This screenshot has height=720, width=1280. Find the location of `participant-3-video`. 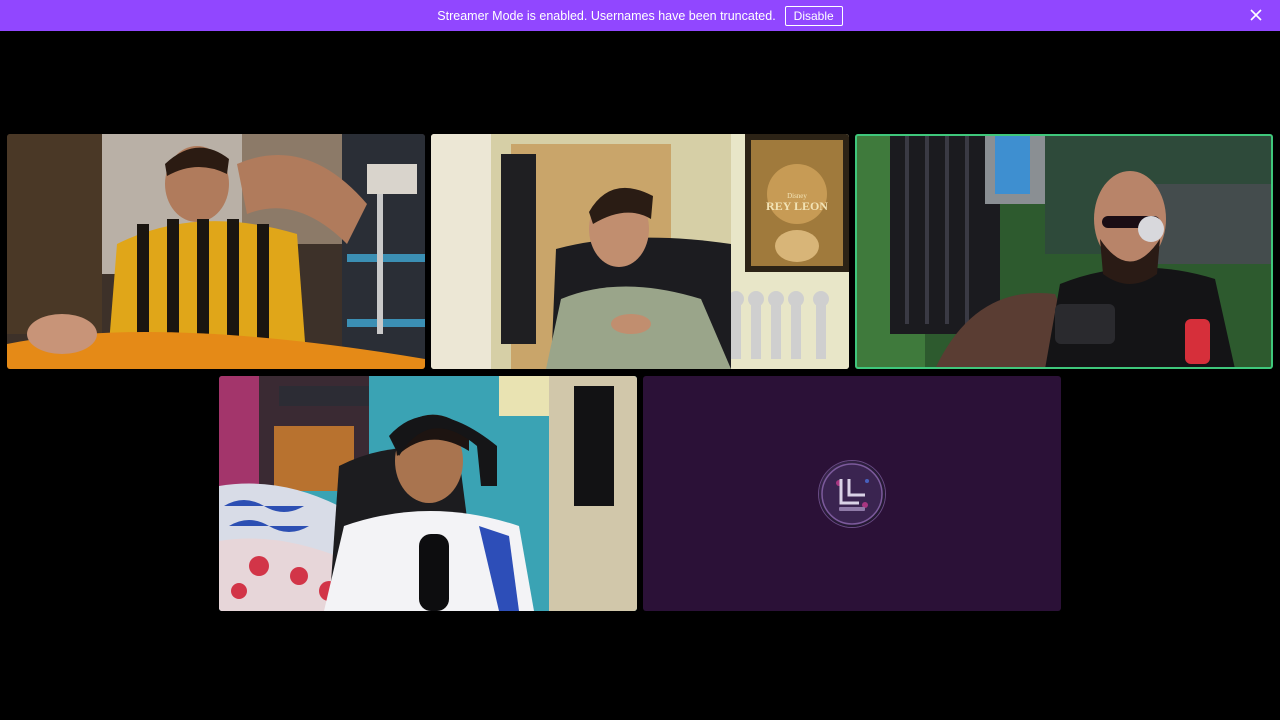

participant-3-video is located at coordinates (1064, 251).